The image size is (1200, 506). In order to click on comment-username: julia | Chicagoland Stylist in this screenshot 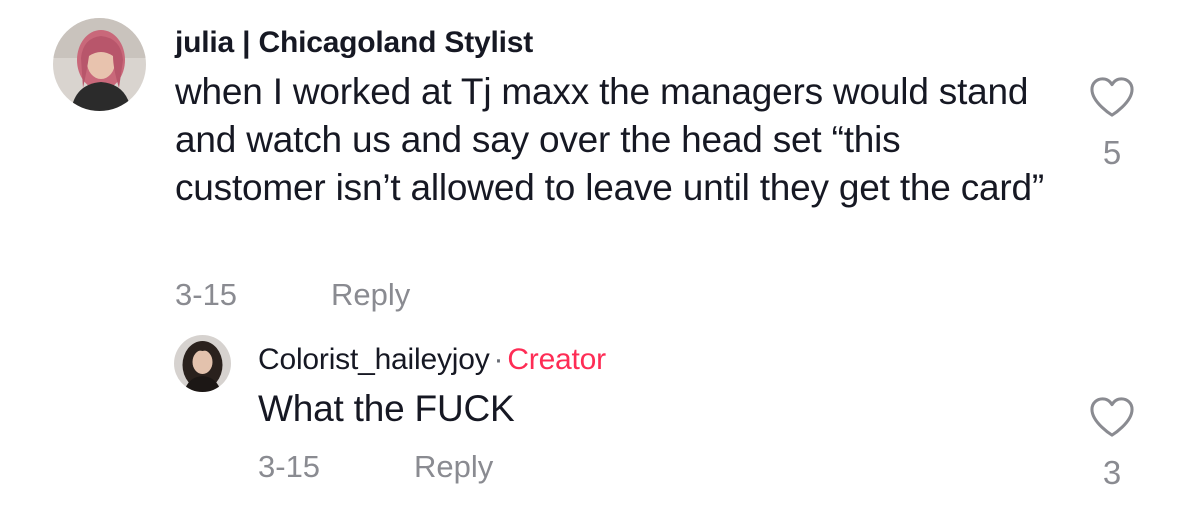, I will do `click(354, 43)`.